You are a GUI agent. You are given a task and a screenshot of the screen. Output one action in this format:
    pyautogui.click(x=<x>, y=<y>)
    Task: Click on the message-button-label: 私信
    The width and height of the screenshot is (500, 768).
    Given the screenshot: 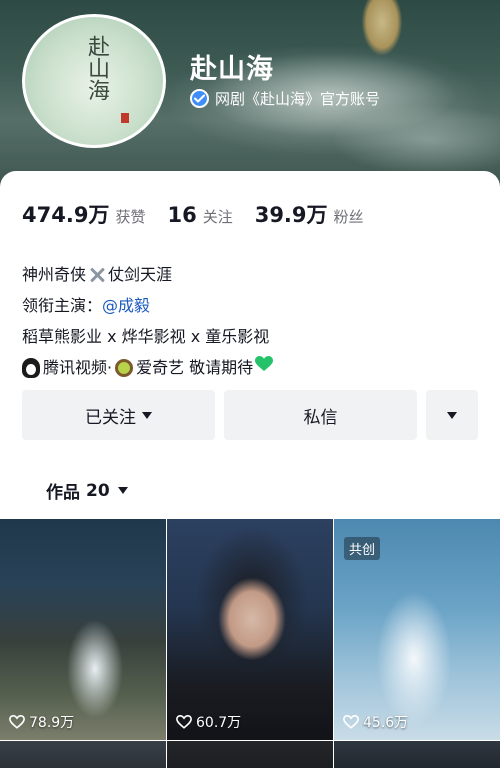 What is the action you would take?
    pyautogui.click(x=320, y=417)
    